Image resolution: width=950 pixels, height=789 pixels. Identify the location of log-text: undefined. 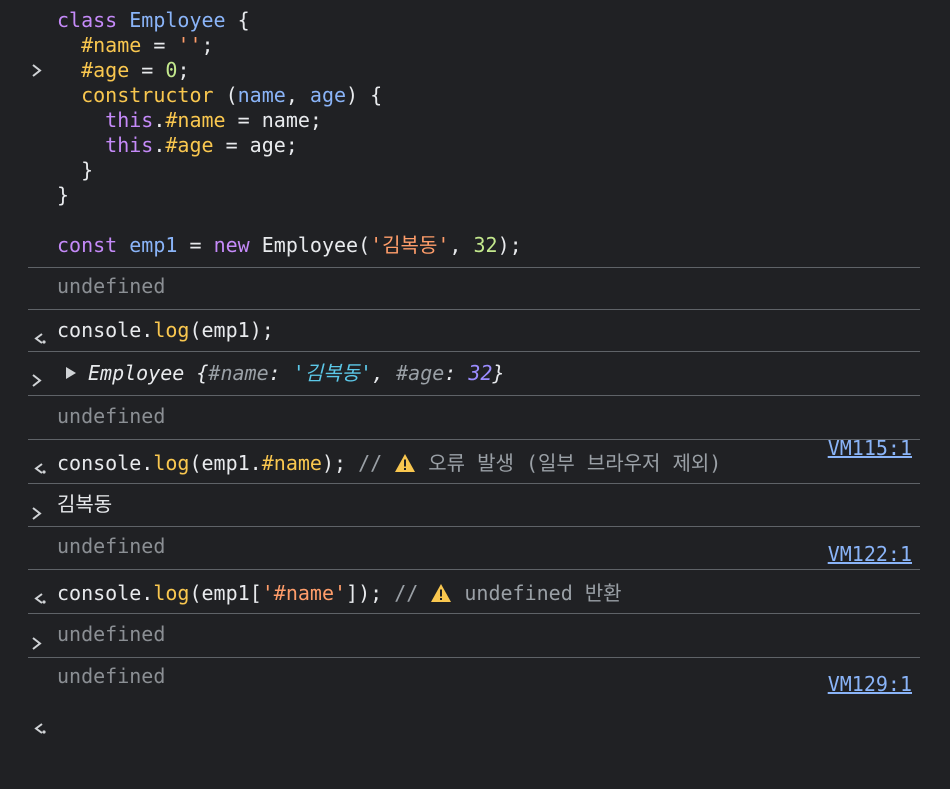
(111, 634).